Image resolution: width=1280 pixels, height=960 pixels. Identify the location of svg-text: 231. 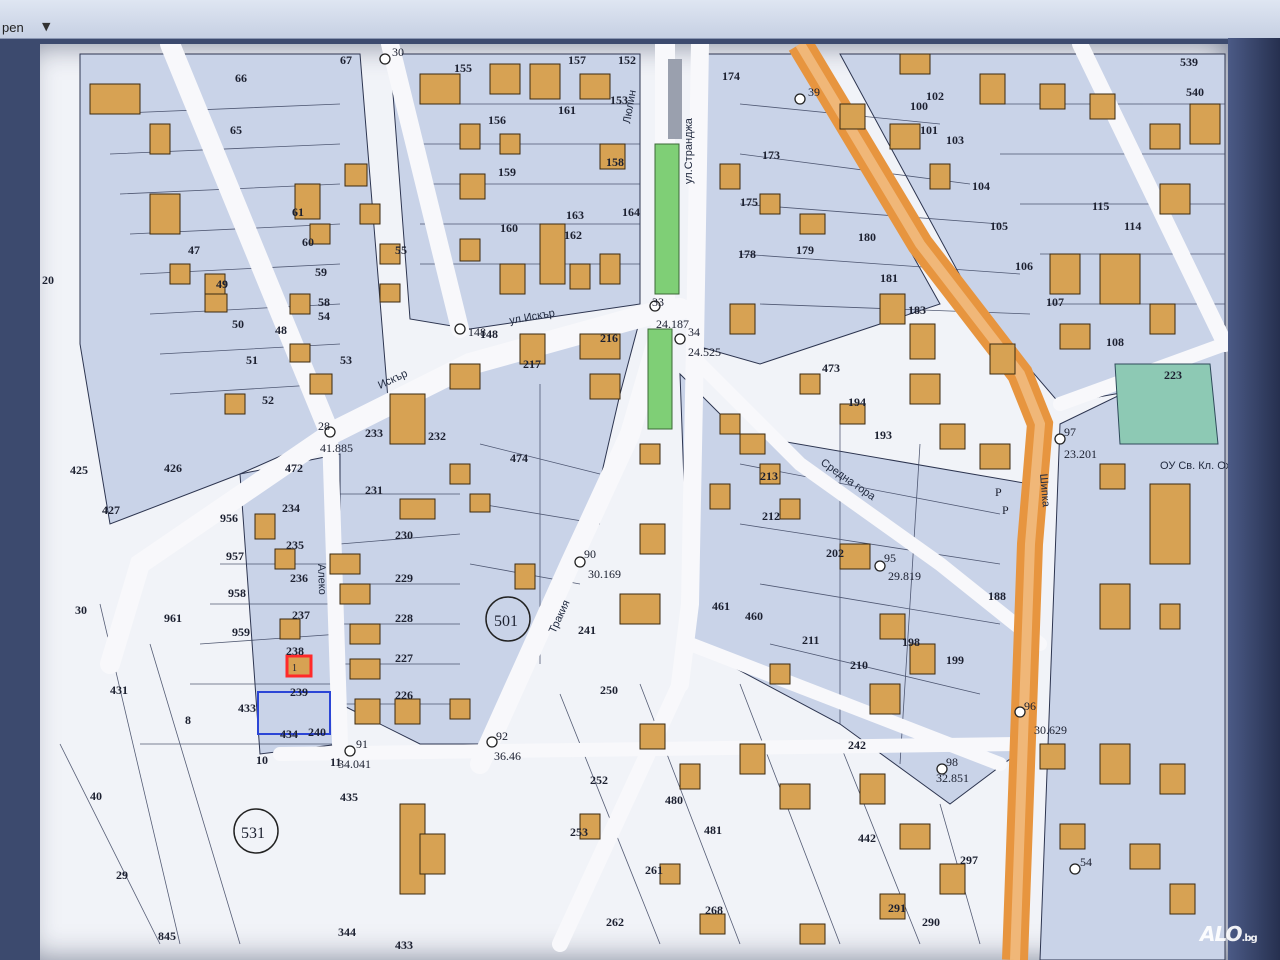
(374, 490).